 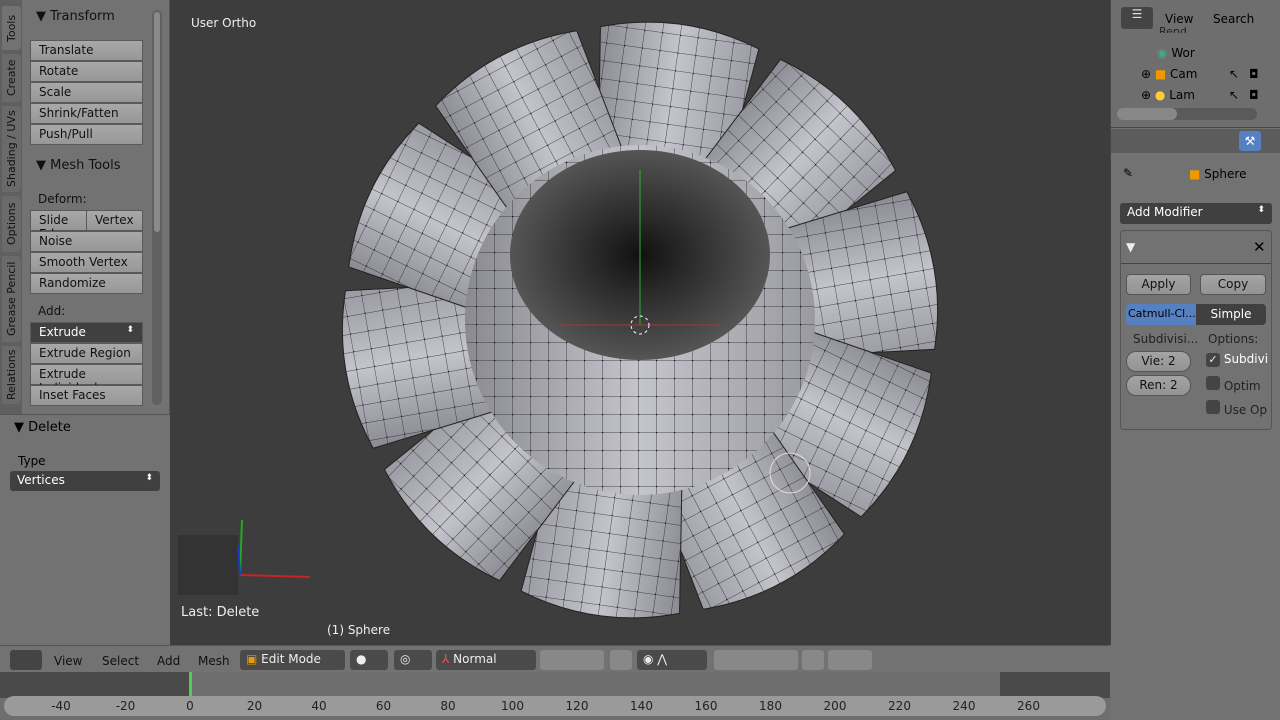 I want to click on copy-button: Copy, so click(x=1233, y=284).